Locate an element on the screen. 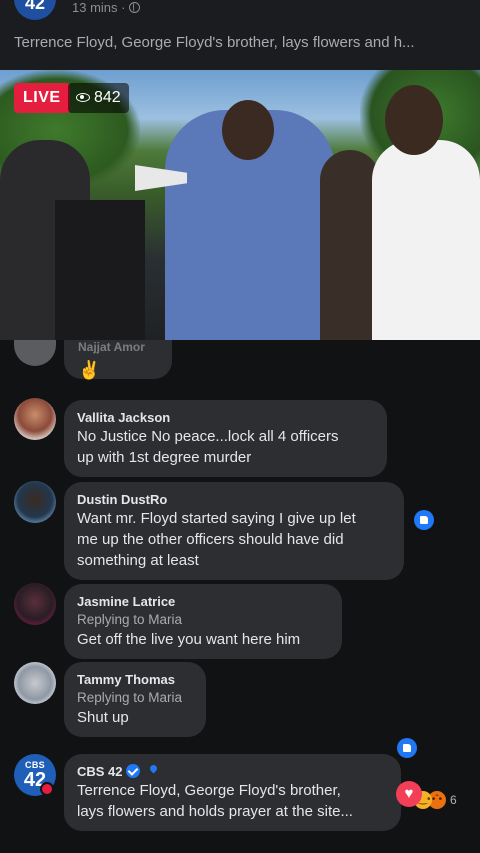 The width and height of the screenshot is (480, 853). commenter-name: CBS 42 is located at coordinates (232, 771).